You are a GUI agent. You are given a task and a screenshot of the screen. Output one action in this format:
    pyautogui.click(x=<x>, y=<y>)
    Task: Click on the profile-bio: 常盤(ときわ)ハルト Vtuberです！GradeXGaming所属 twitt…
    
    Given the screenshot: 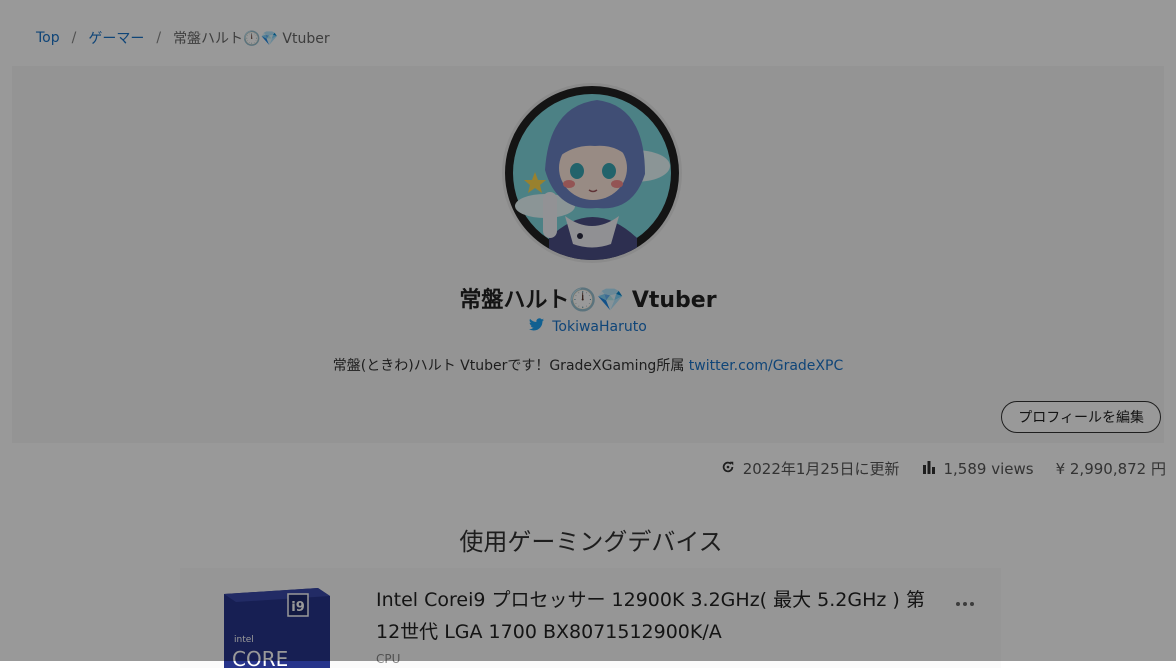 What is the action you would take?
    pyautogui.click(x=588, y=365)
    